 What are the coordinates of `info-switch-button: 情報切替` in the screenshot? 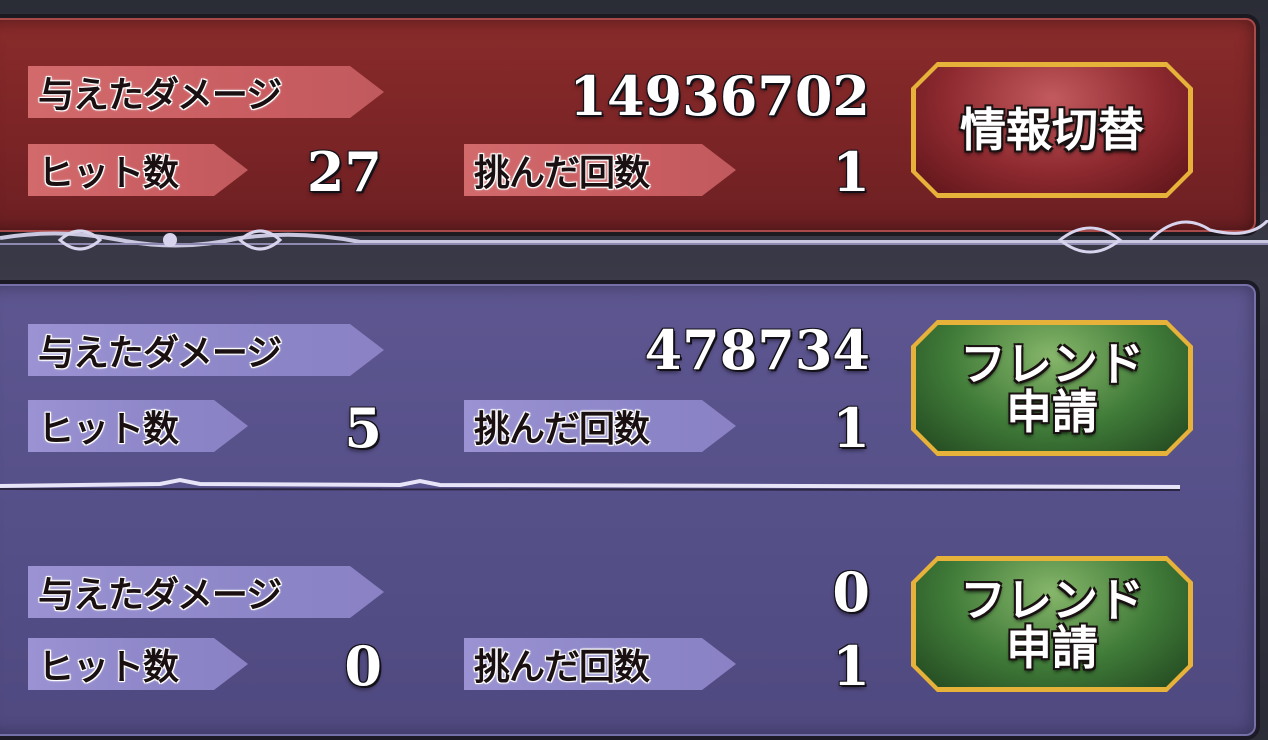 It's located at (1052, 130).